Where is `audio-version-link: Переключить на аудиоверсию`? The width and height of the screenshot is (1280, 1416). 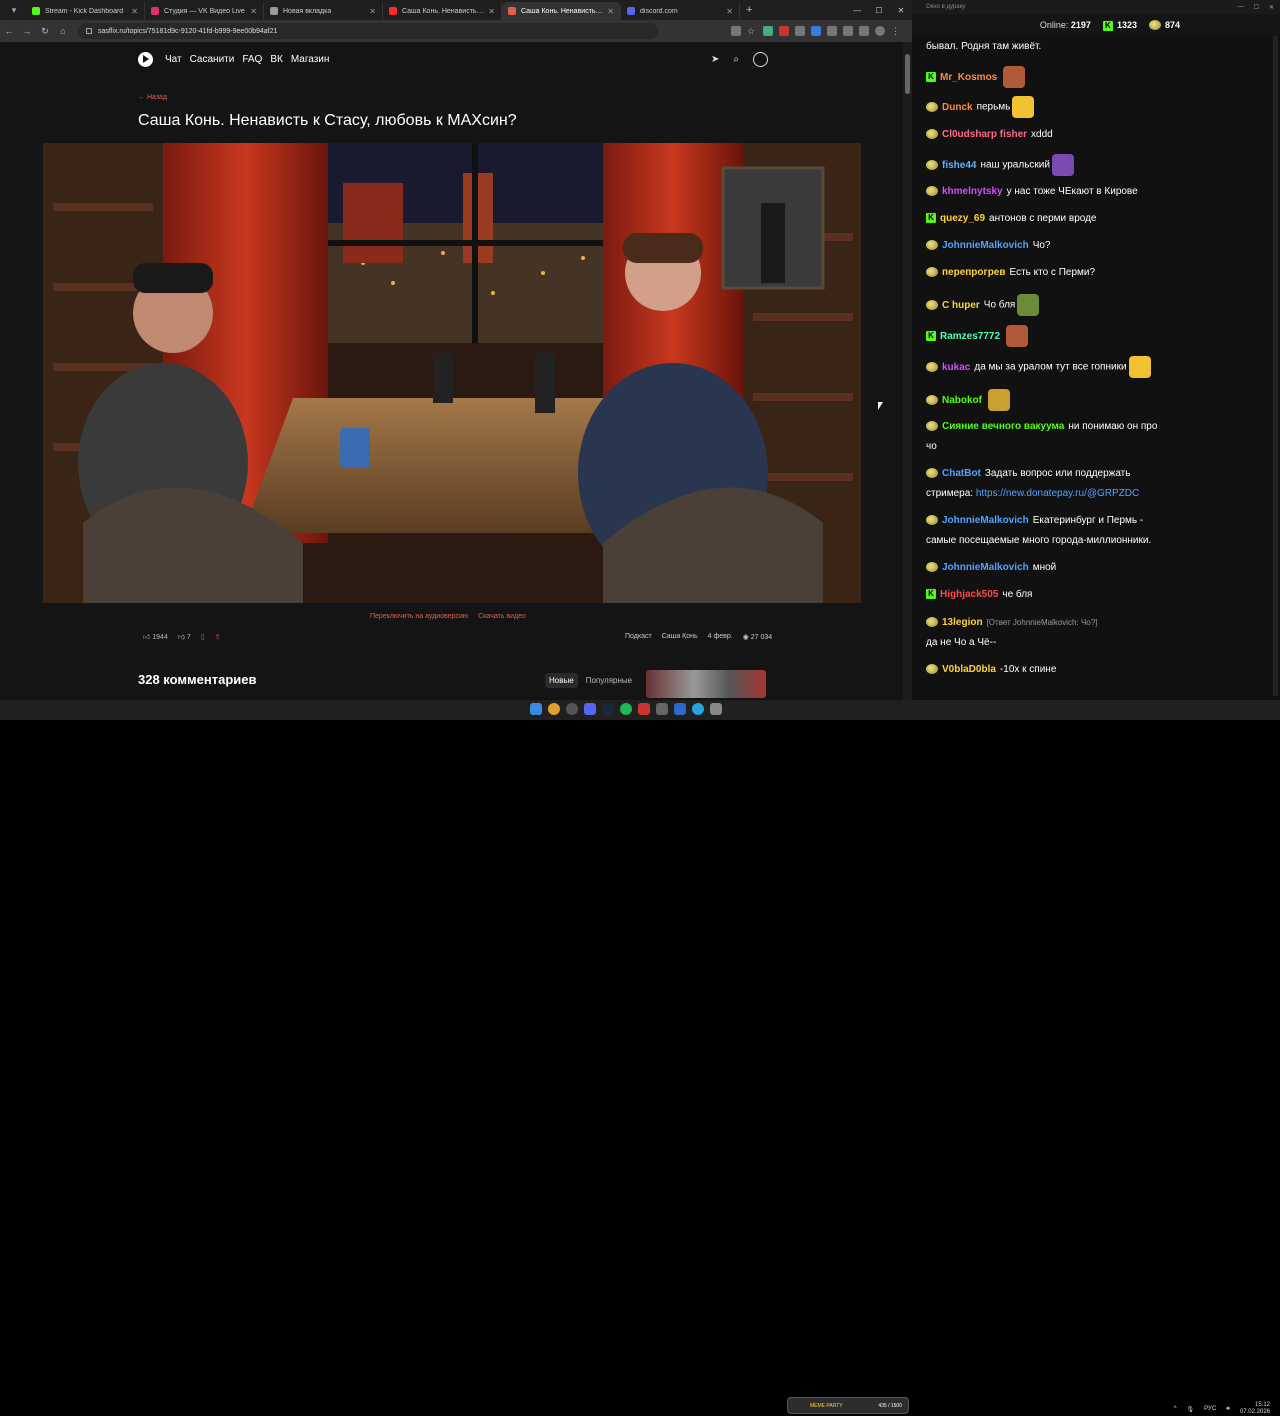 audio-version-link: Переключить на аудиоверсию is located at coordinates (419, 616).